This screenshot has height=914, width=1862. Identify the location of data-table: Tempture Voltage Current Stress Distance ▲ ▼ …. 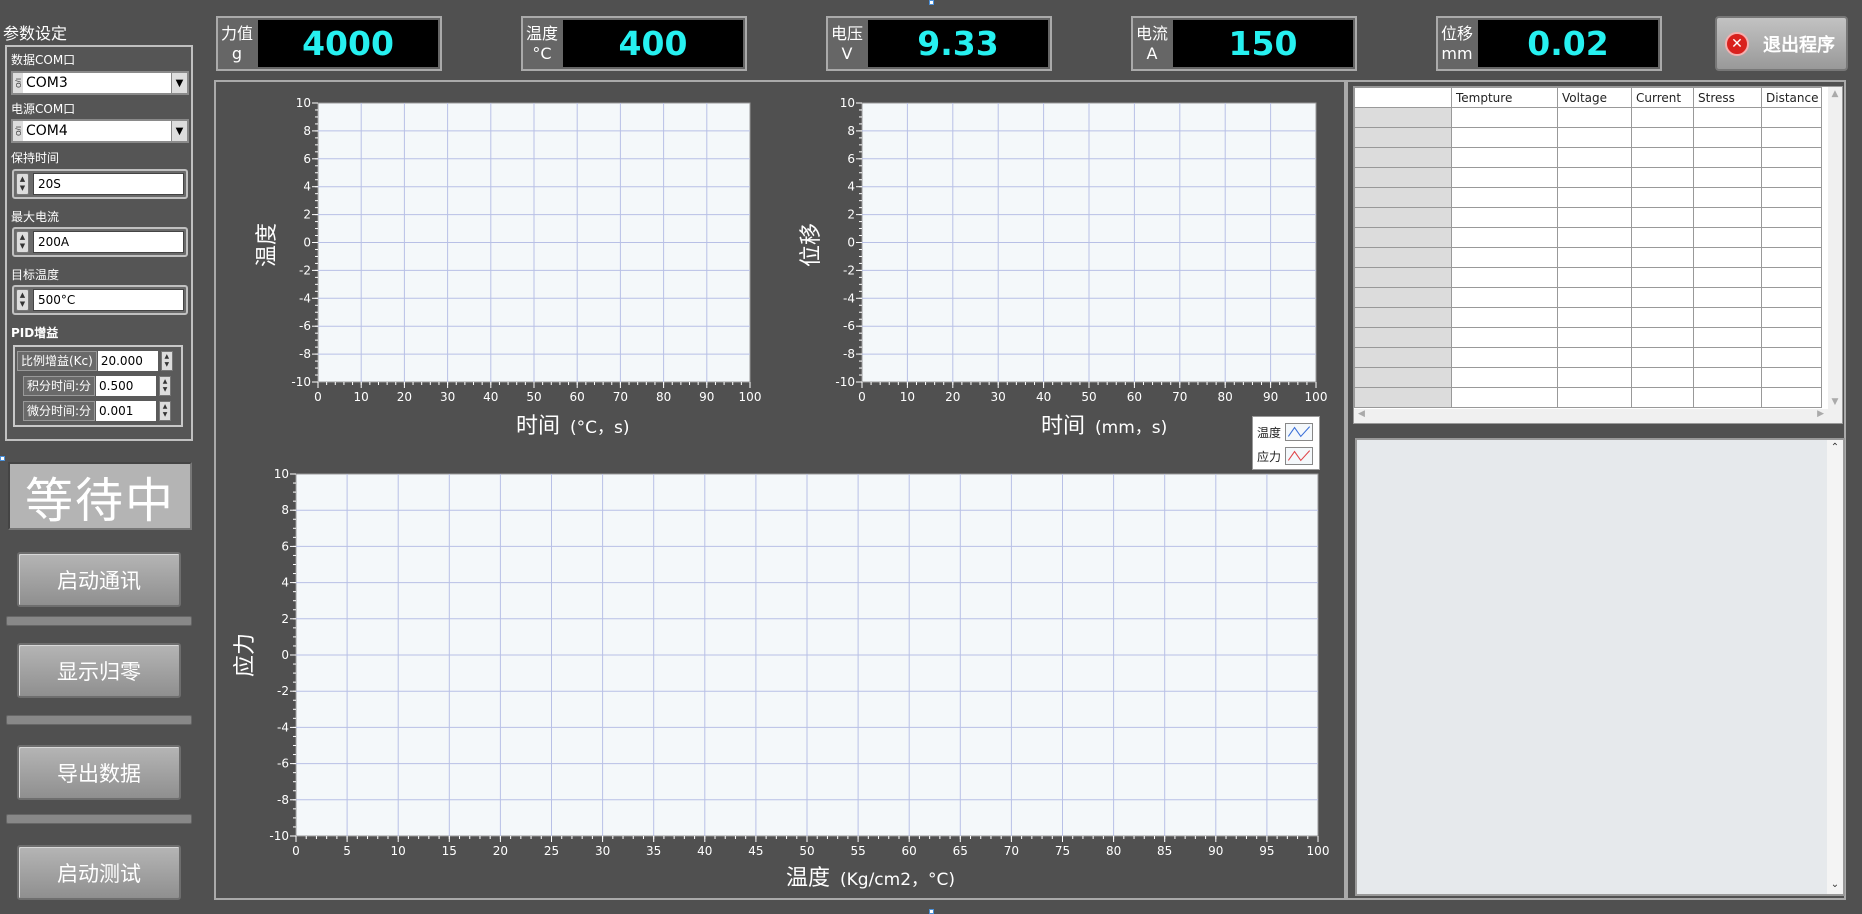
(1598, 255).